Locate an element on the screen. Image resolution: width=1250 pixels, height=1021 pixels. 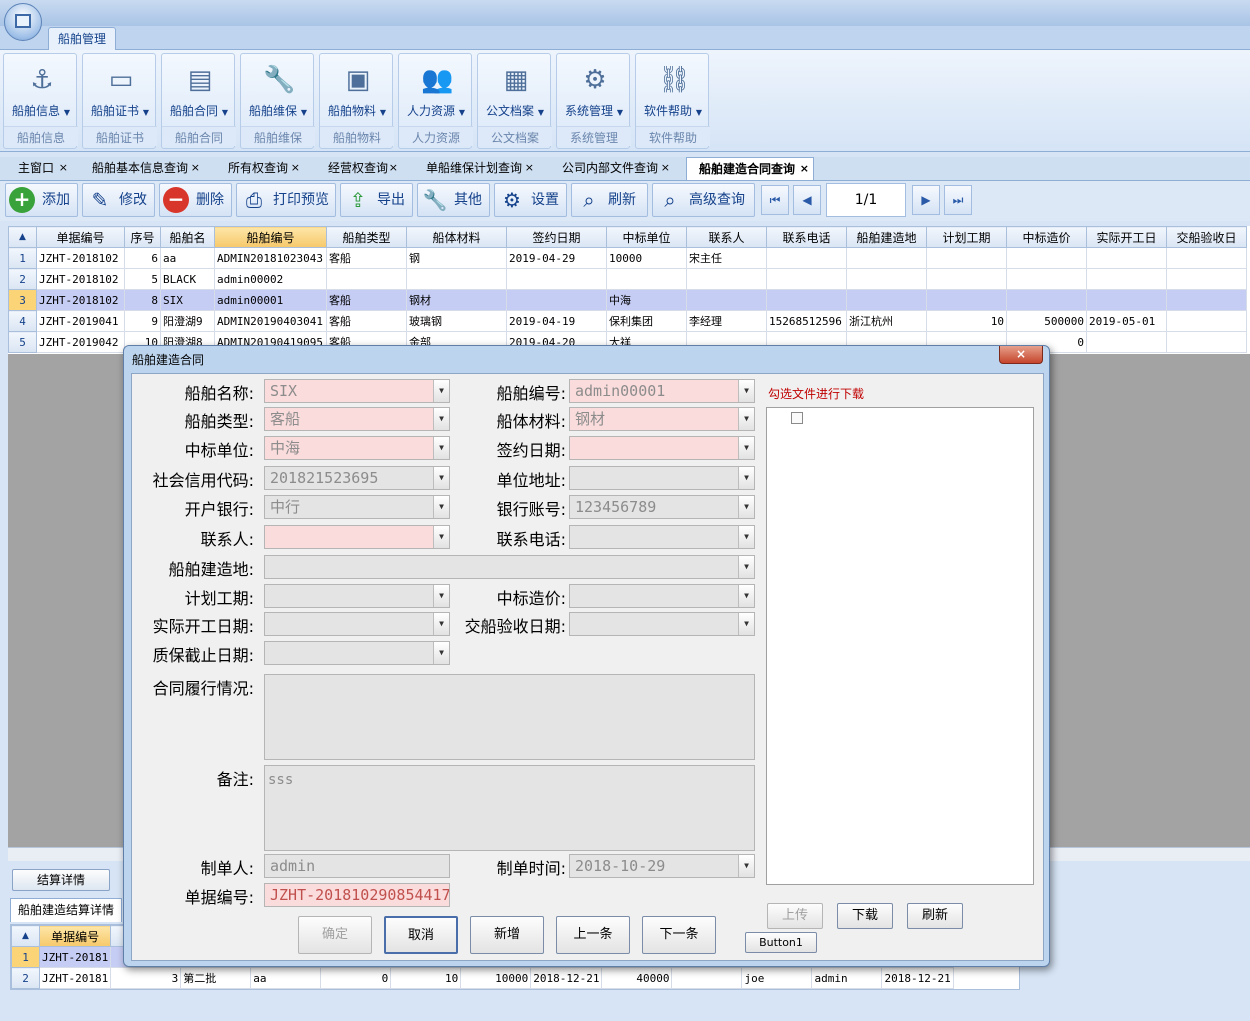
field-build_place: ▼ is located at coordinates (509, 567).